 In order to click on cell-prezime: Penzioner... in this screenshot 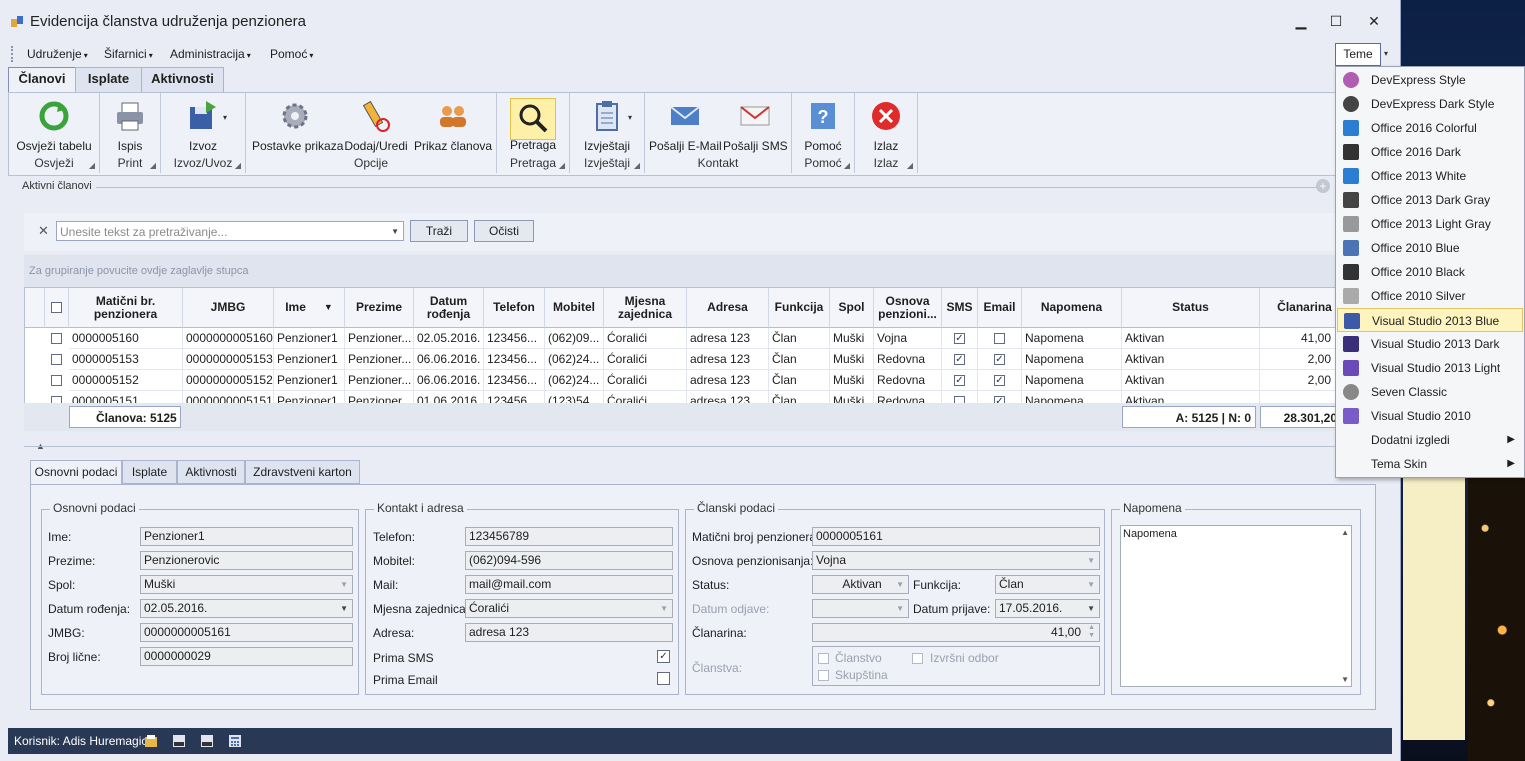, I will do `click(379, 338)`.